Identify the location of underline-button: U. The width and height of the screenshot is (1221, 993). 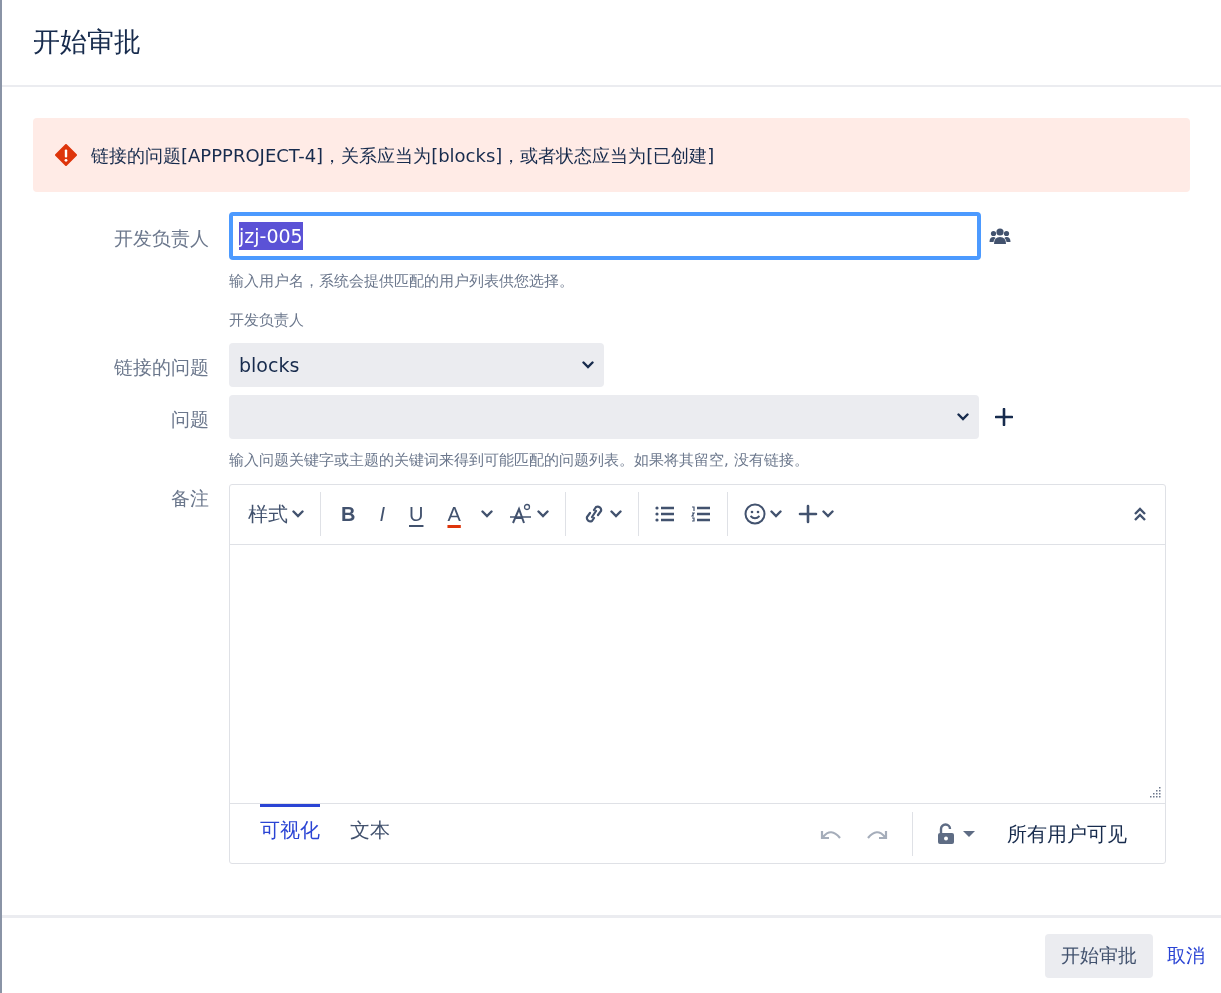
(416, 514).